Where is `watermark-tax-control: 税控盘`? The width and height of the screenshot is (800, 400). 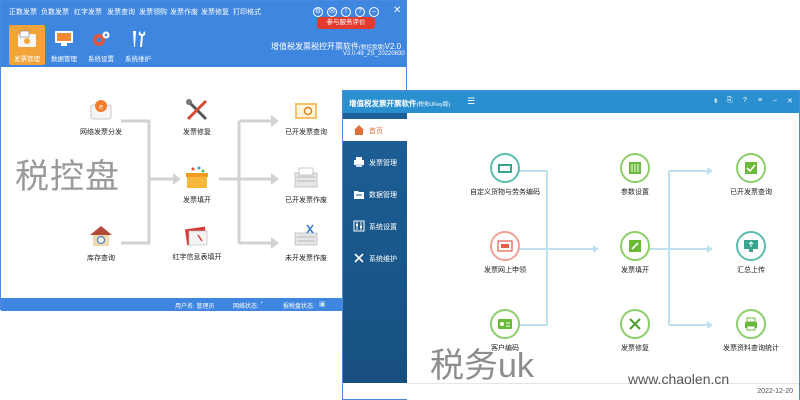 watermark-tax-control: 税控盘 is located at coordinates (67, 177).